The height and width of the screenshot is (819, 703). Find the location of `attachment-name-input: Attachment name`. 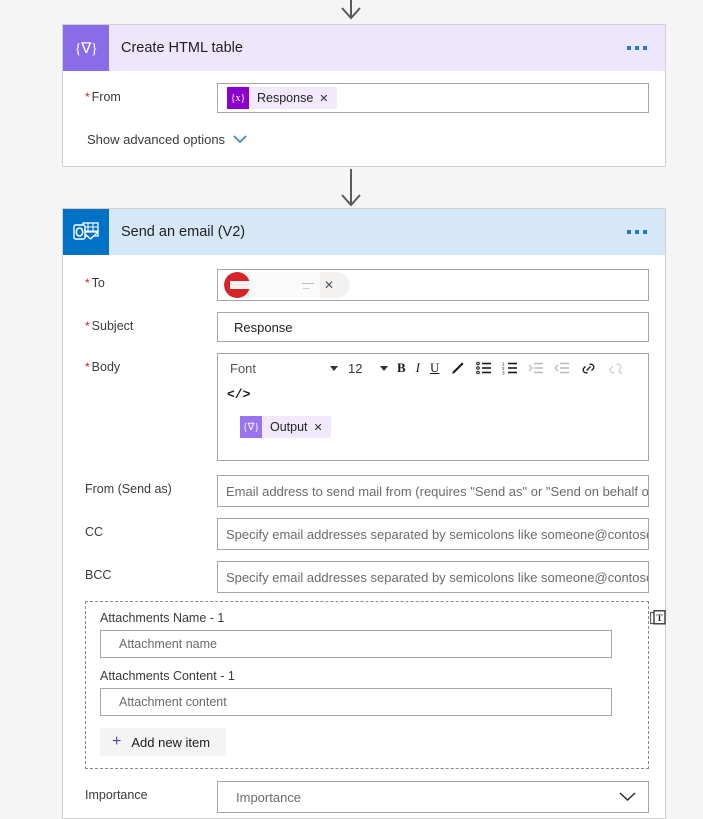

attachment-name-input: Attachment name is located at coordinates (356, 644).